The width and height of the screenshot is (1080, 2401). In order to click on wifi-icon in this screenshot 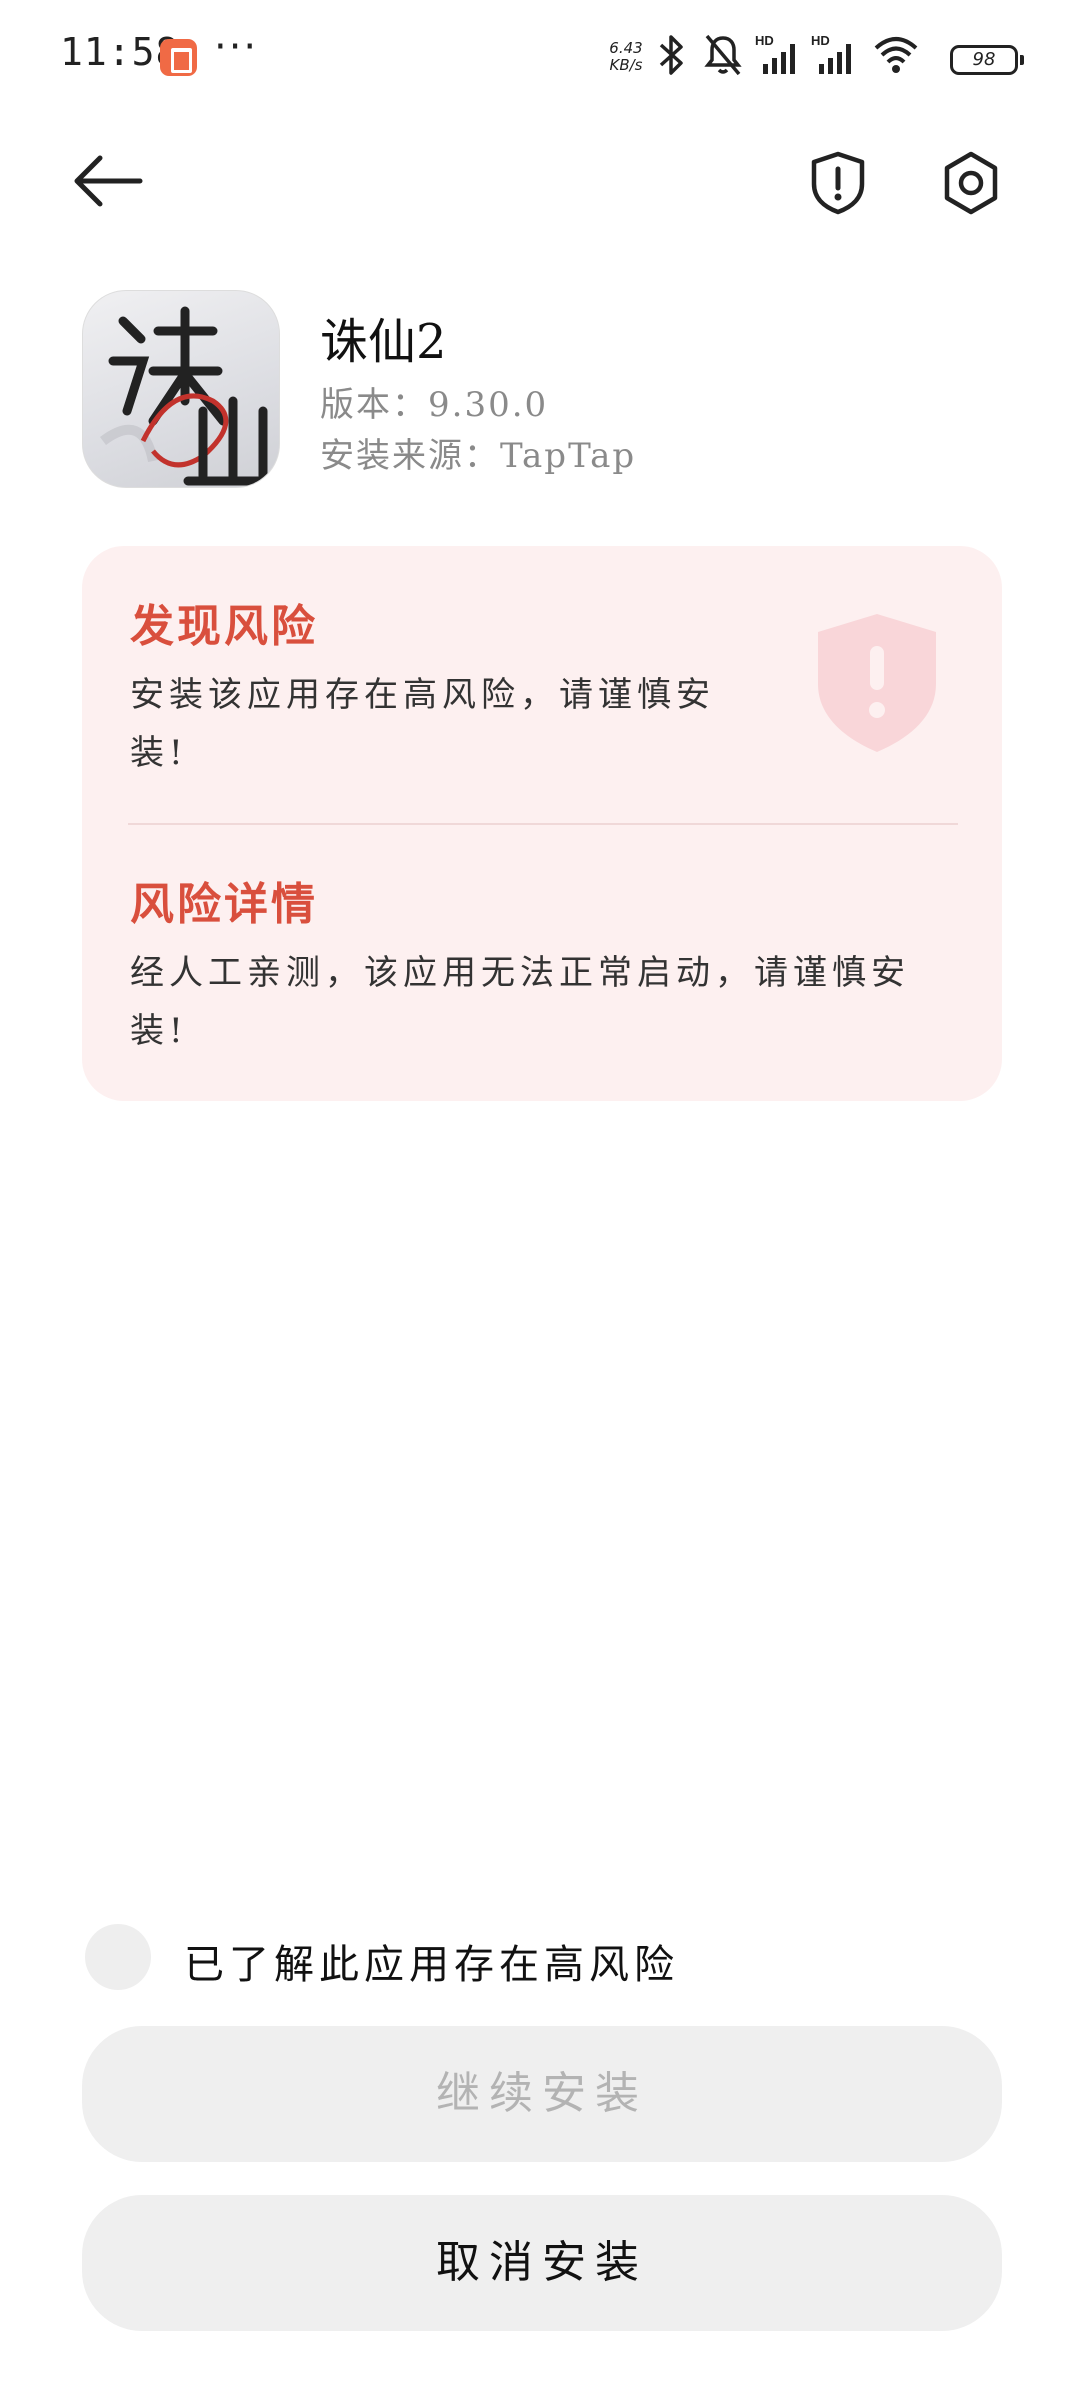, I will do `click(896, 55)`.